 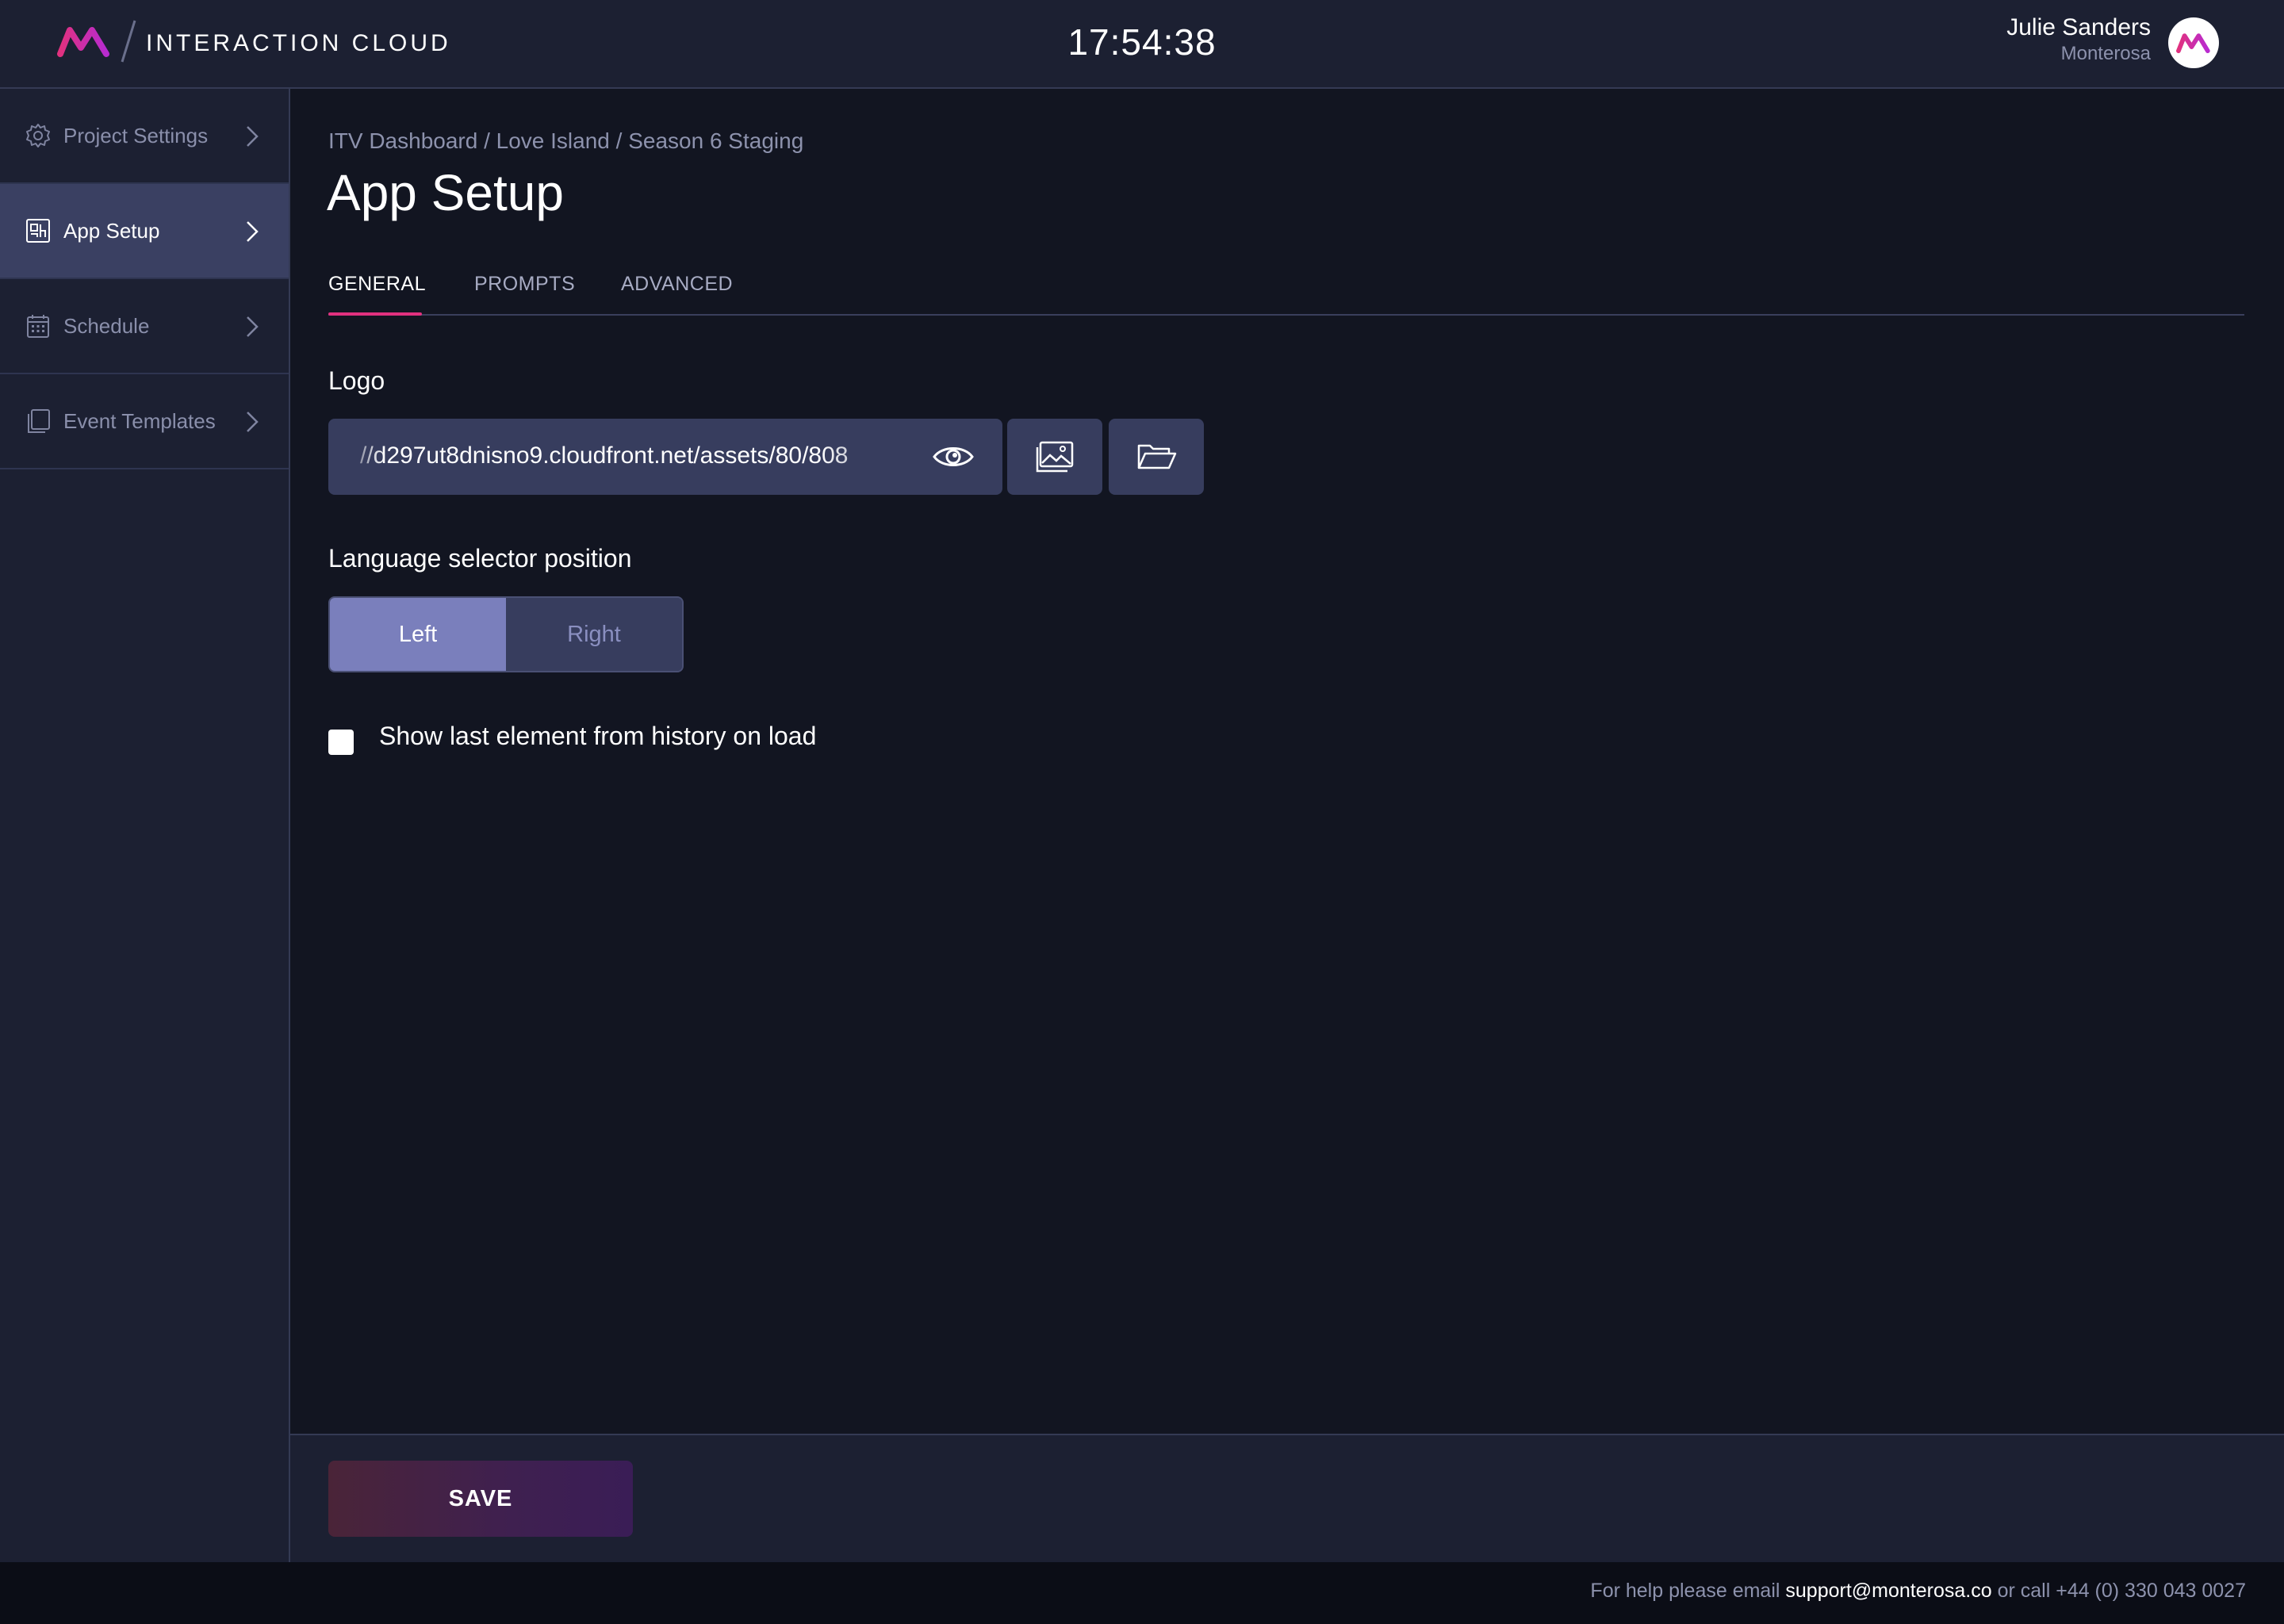 I want to click on calendar-icon, so click(x=38, y=326).